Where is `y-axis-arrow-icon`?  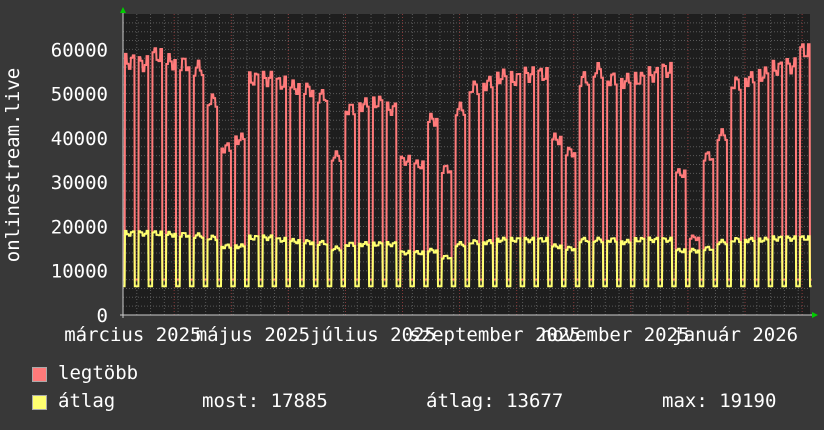 y-axis-arrow-icon is located at coordinates (123, 10).